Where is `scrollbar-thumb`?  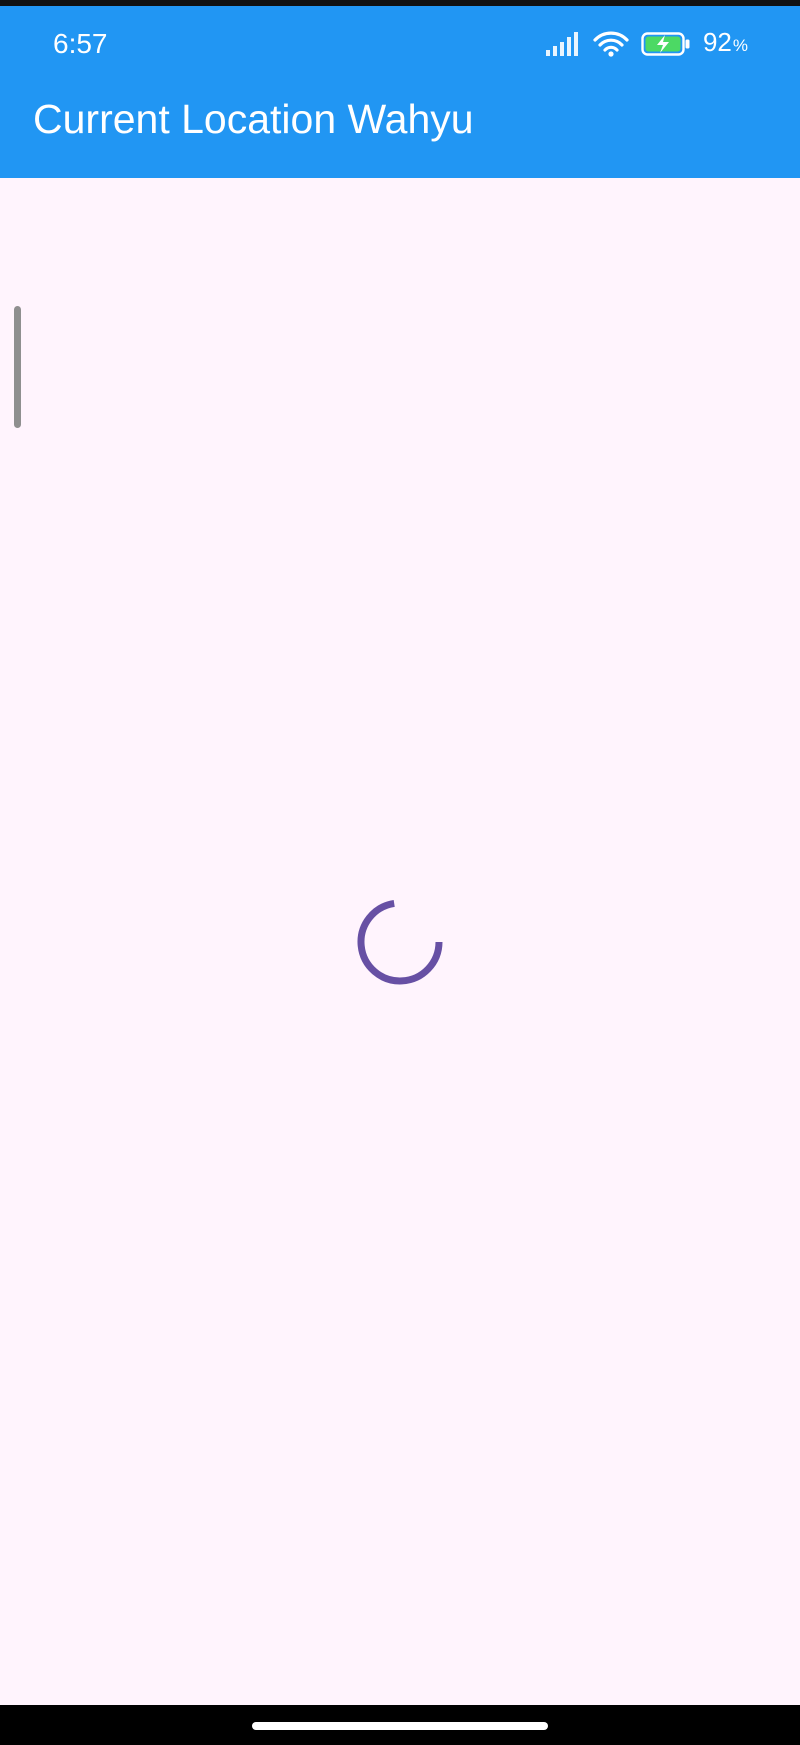
scrollbar-thumb is located at coordinates (17, 367).